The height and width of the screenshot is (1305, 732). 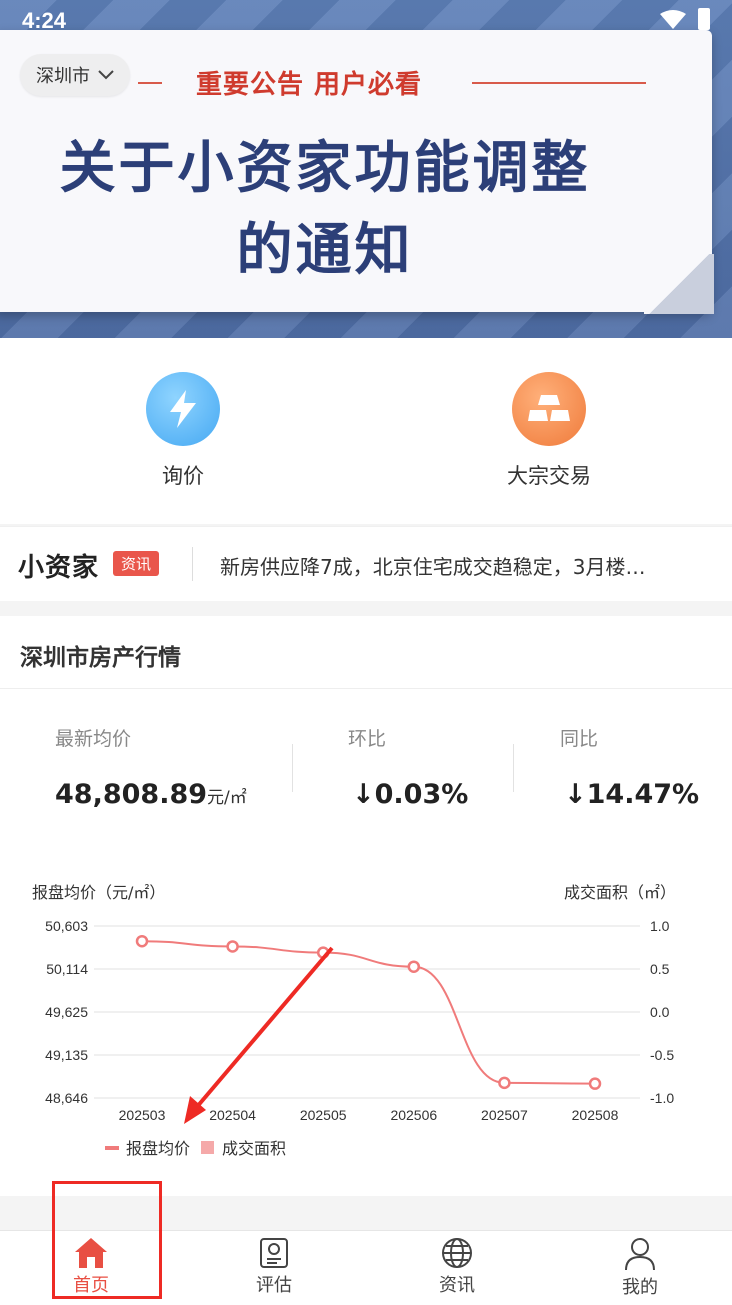 What do you see at coordinates (183, 409) in the screenshot?
I see `lightning-icon` at bounding box center [183, 409].